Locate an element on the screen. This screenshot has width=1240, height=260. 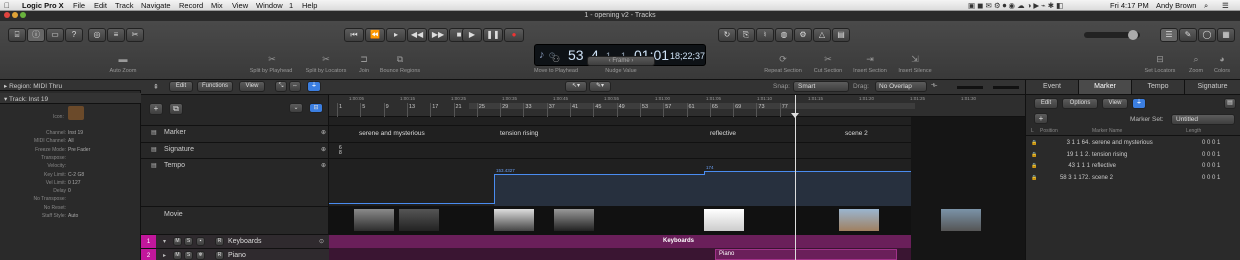
previous-marker-button: ⏪ is located at coordinates (375, 35).